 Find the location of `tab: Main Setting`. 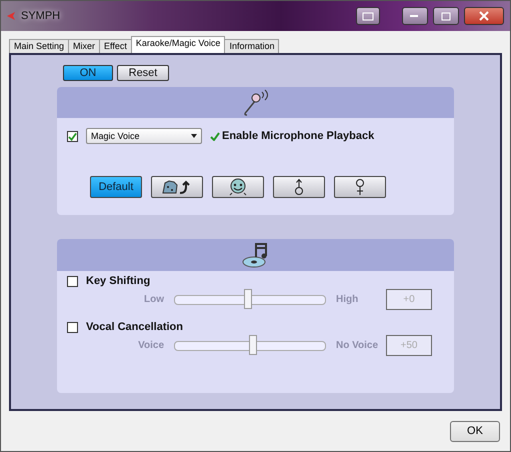

tab: Main Setting is located at coordinates (39, 46).